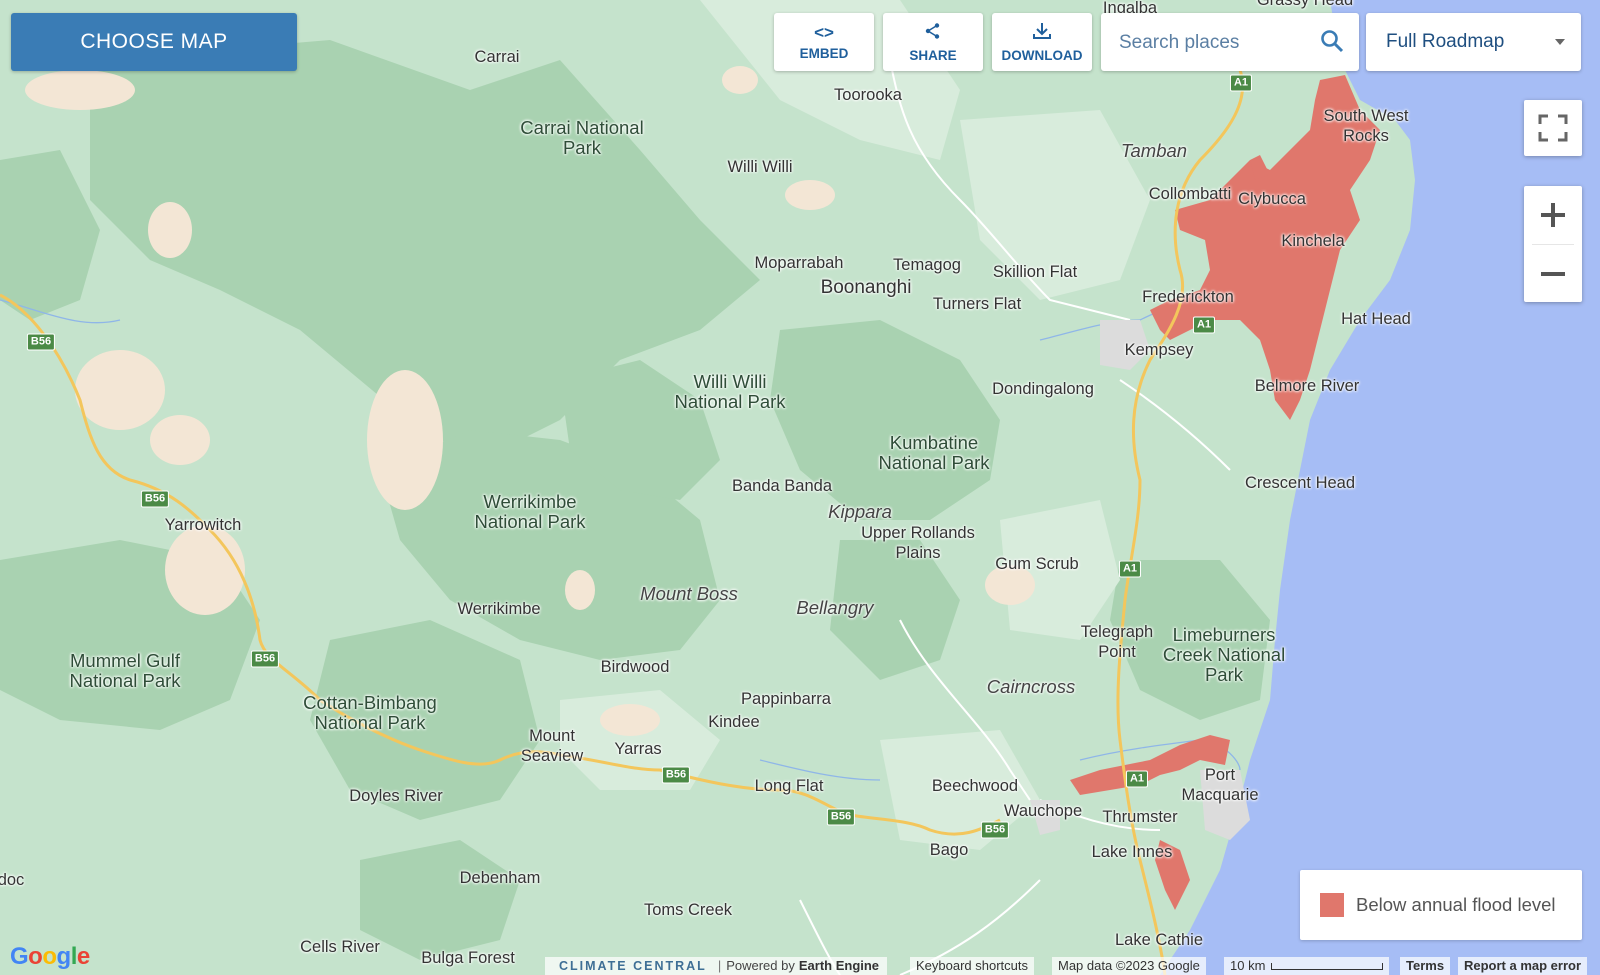  I want to click on place-label: Grassy Head, so click(1305, 4).